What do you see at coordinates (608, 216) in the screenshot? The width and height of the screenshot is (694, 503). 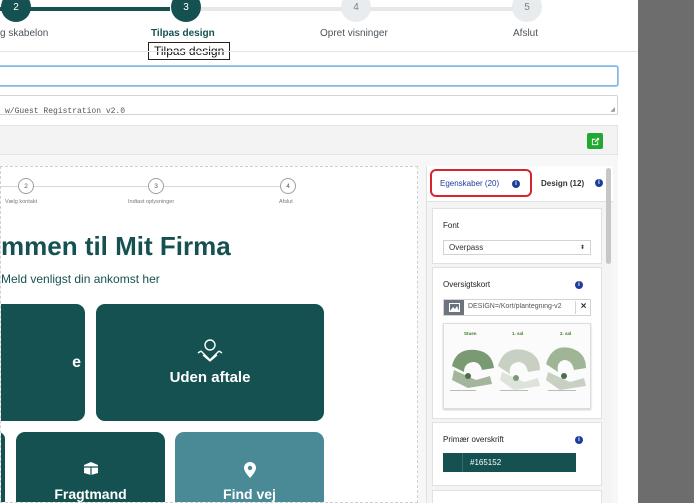 I see `panel-scrollbar` at bounding box center [608, 216].